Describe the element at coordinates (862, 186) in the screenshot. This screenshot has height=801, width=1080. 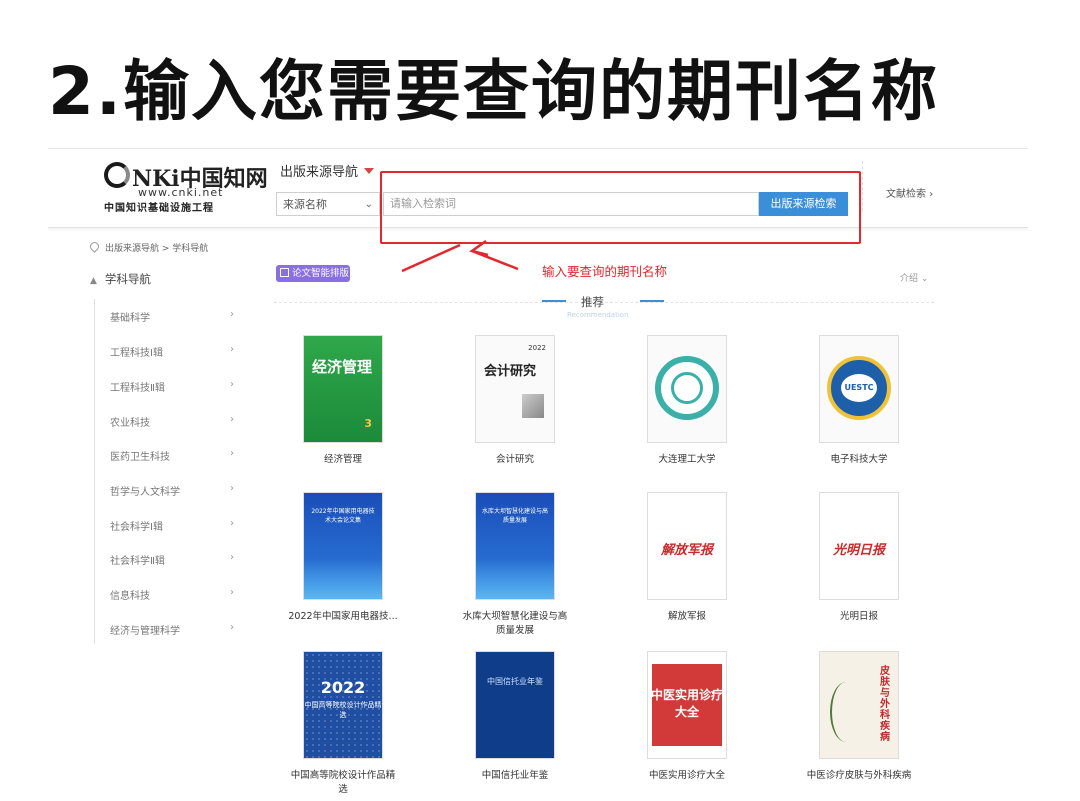
I see `header-divider` at that location.